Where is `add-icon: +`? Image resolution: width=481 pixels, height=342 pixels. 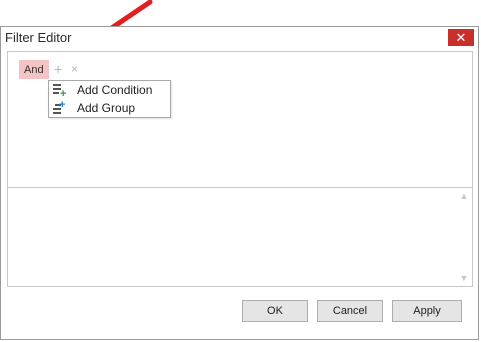
add-icon: + is located at coordinates (58, 69).